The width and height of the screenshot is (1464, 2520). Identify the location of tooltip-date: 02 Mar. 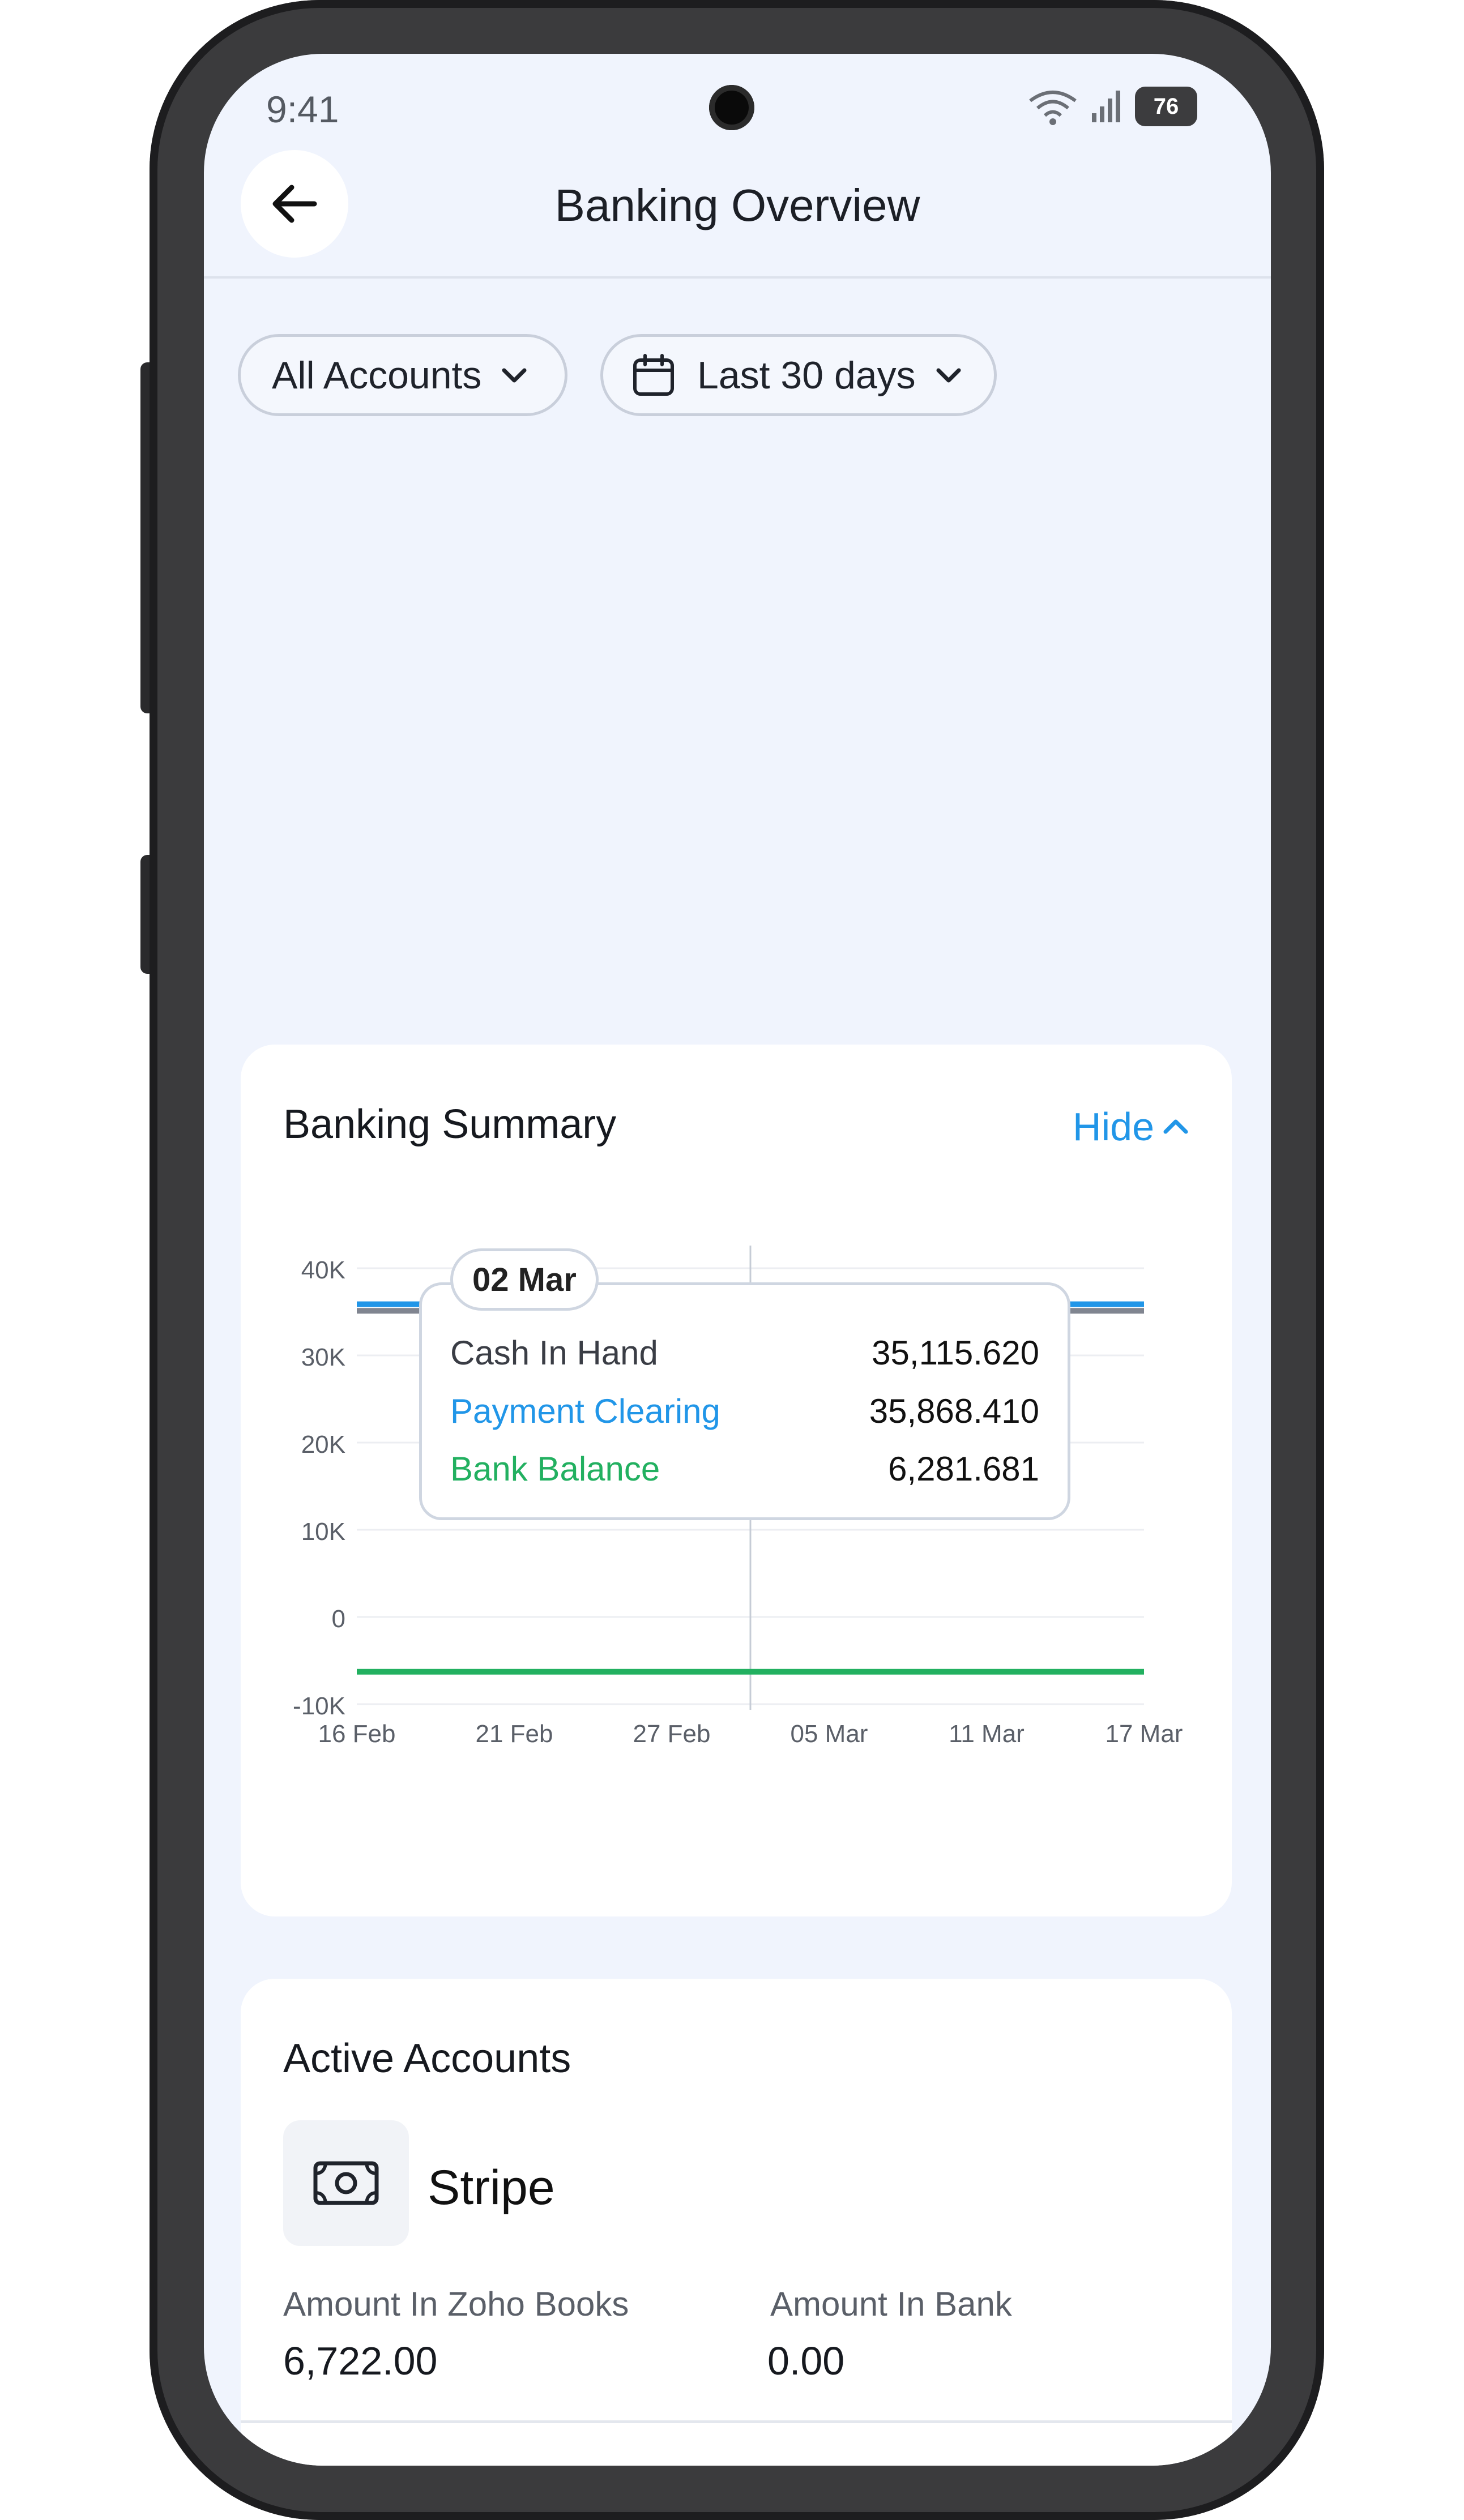
(524, 1279).